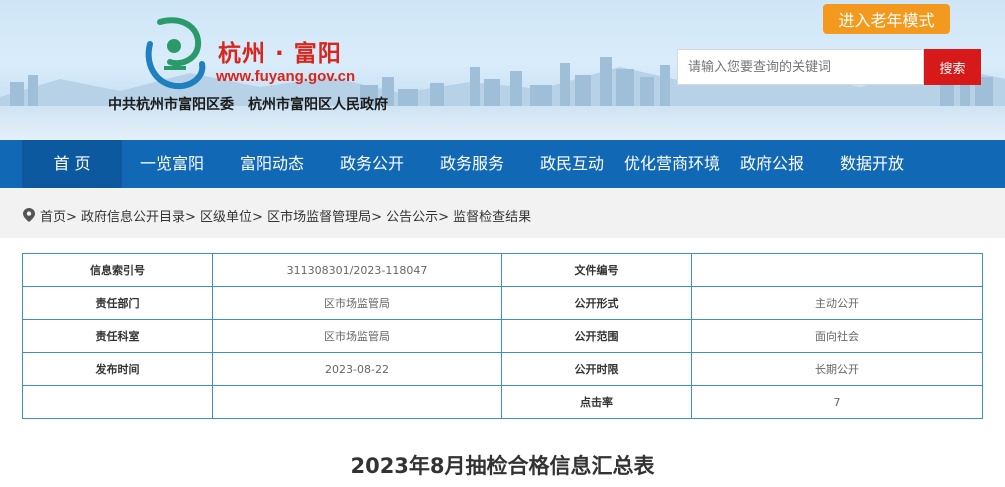  I want to click on location-pin-icon, so click(29, 215).